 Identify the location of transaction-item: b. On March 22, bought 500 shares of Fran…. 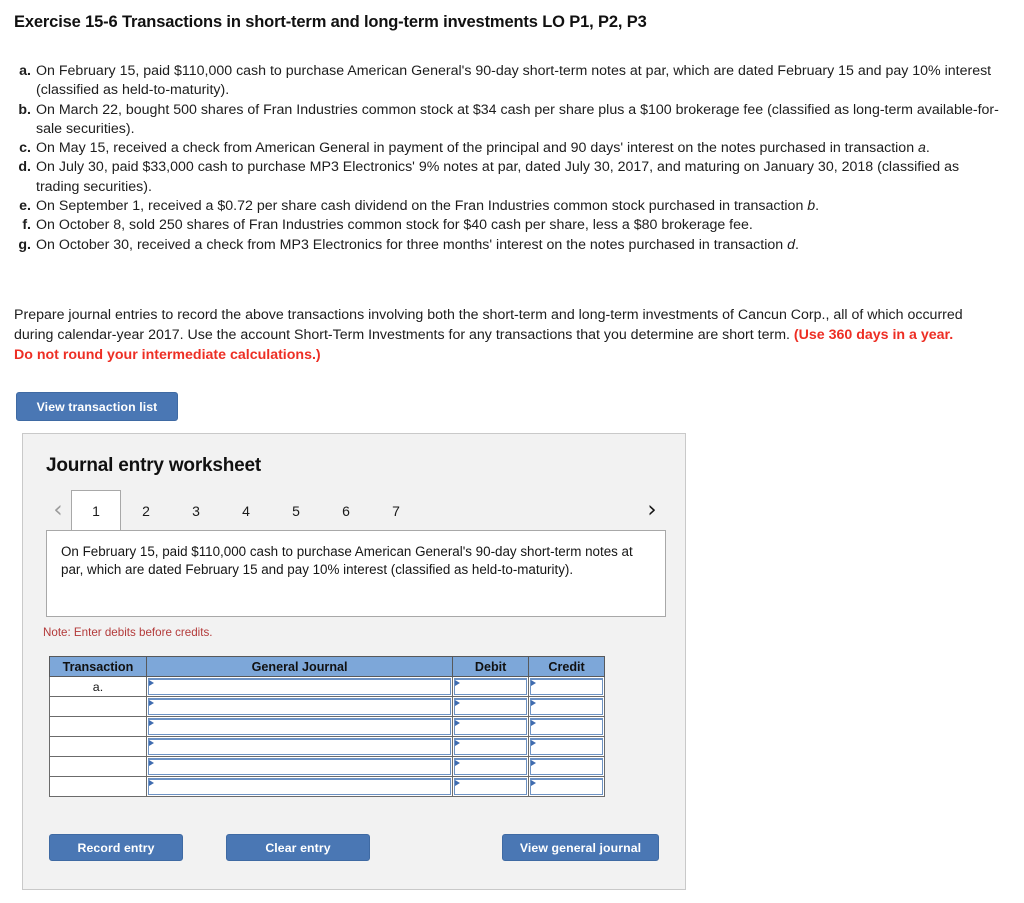
(506, 120).